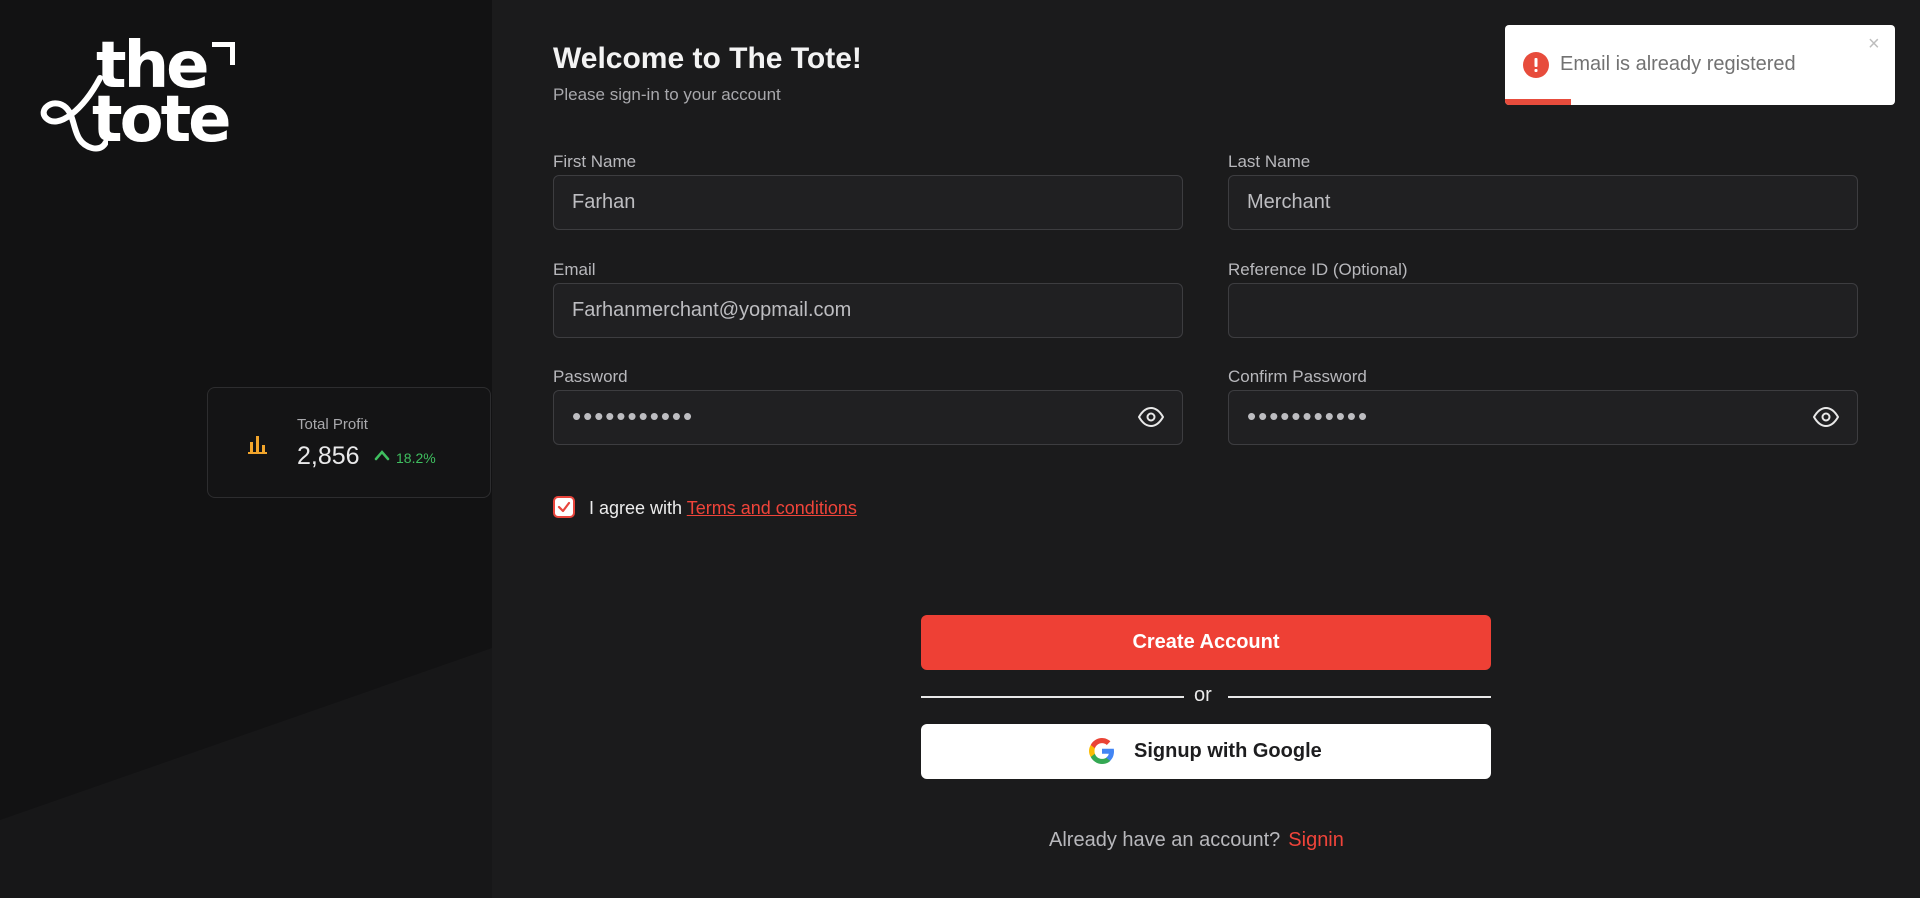 This screenshot has width=1920, height=898. Describe the element at coordinates (162, 120) in the screenshot. I see `logo-word-tote: tote` at that location.